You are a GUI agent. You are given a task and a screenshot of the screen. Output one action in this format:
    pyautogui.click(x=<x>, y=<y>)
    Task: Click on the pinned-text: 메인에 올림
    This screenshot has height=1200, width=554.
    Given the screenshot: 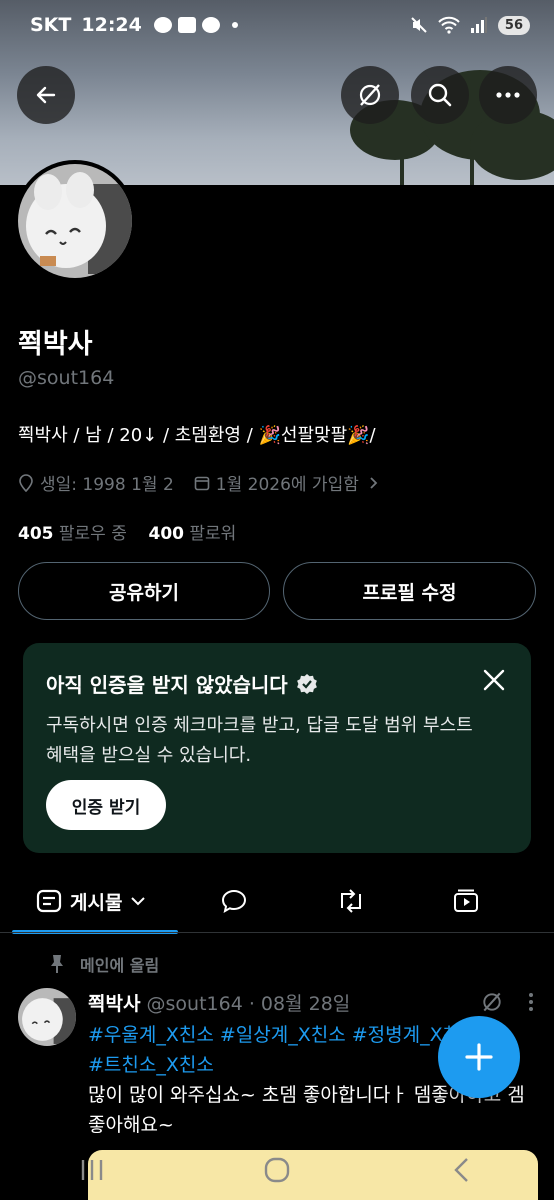 What is the action you would take?
    pyautogui.click(x=120, y=965)
    